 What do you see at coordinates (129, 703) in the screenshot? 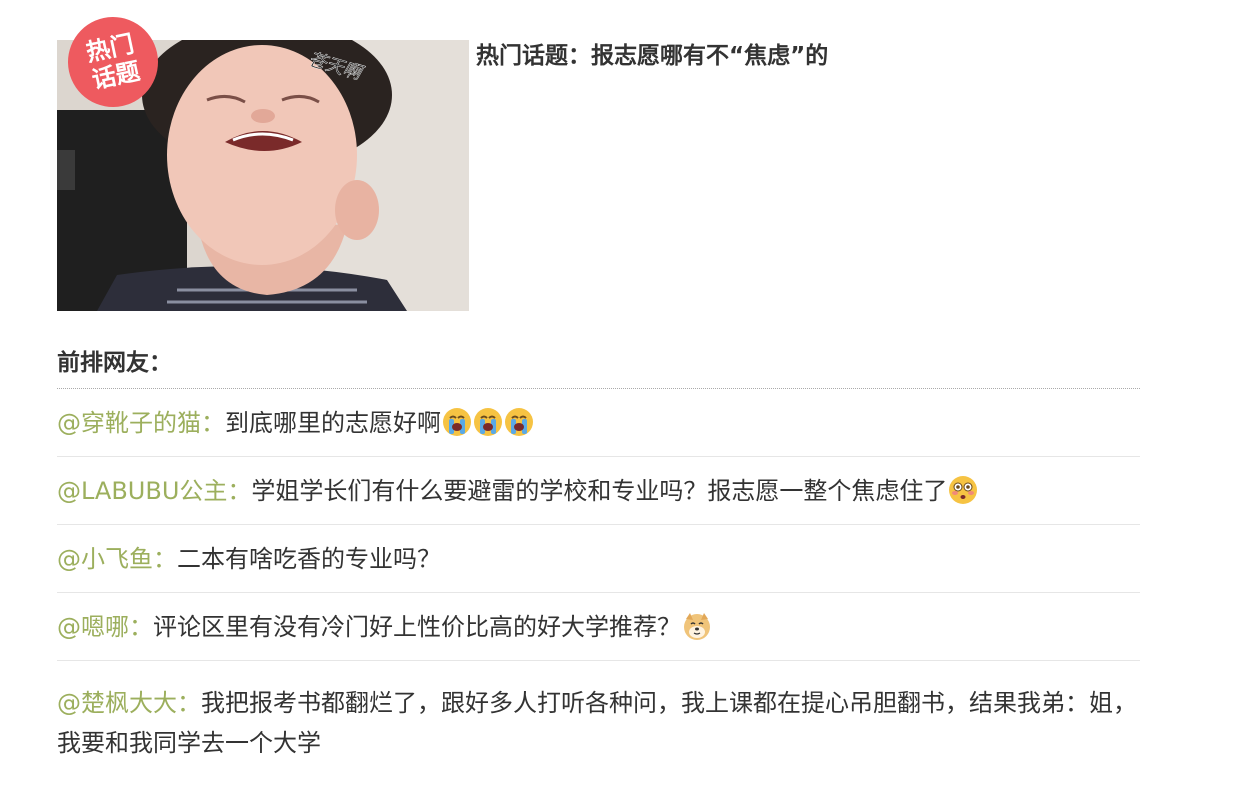
I see `comment-username: @楚枫大大：` at bounding box center [129, 703].